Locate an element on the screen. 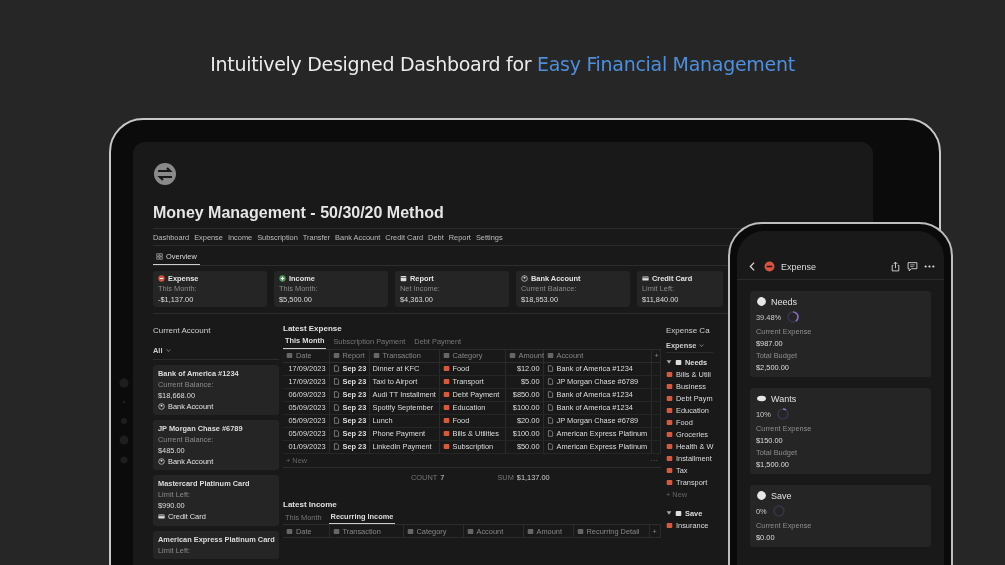  page-title: Money Management - 50/30/20 Method is located at coordinates (299, 213).